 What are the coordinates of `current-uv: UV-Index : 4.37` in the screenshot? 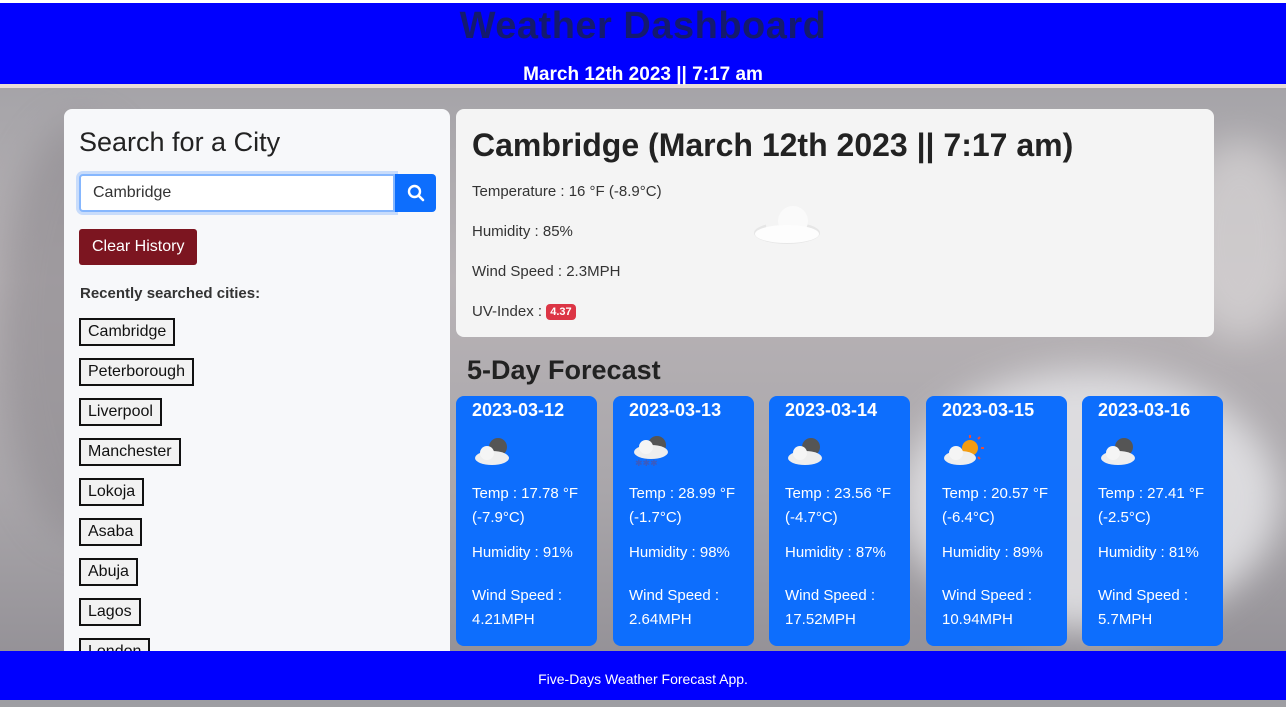 It's located at (524, 311).